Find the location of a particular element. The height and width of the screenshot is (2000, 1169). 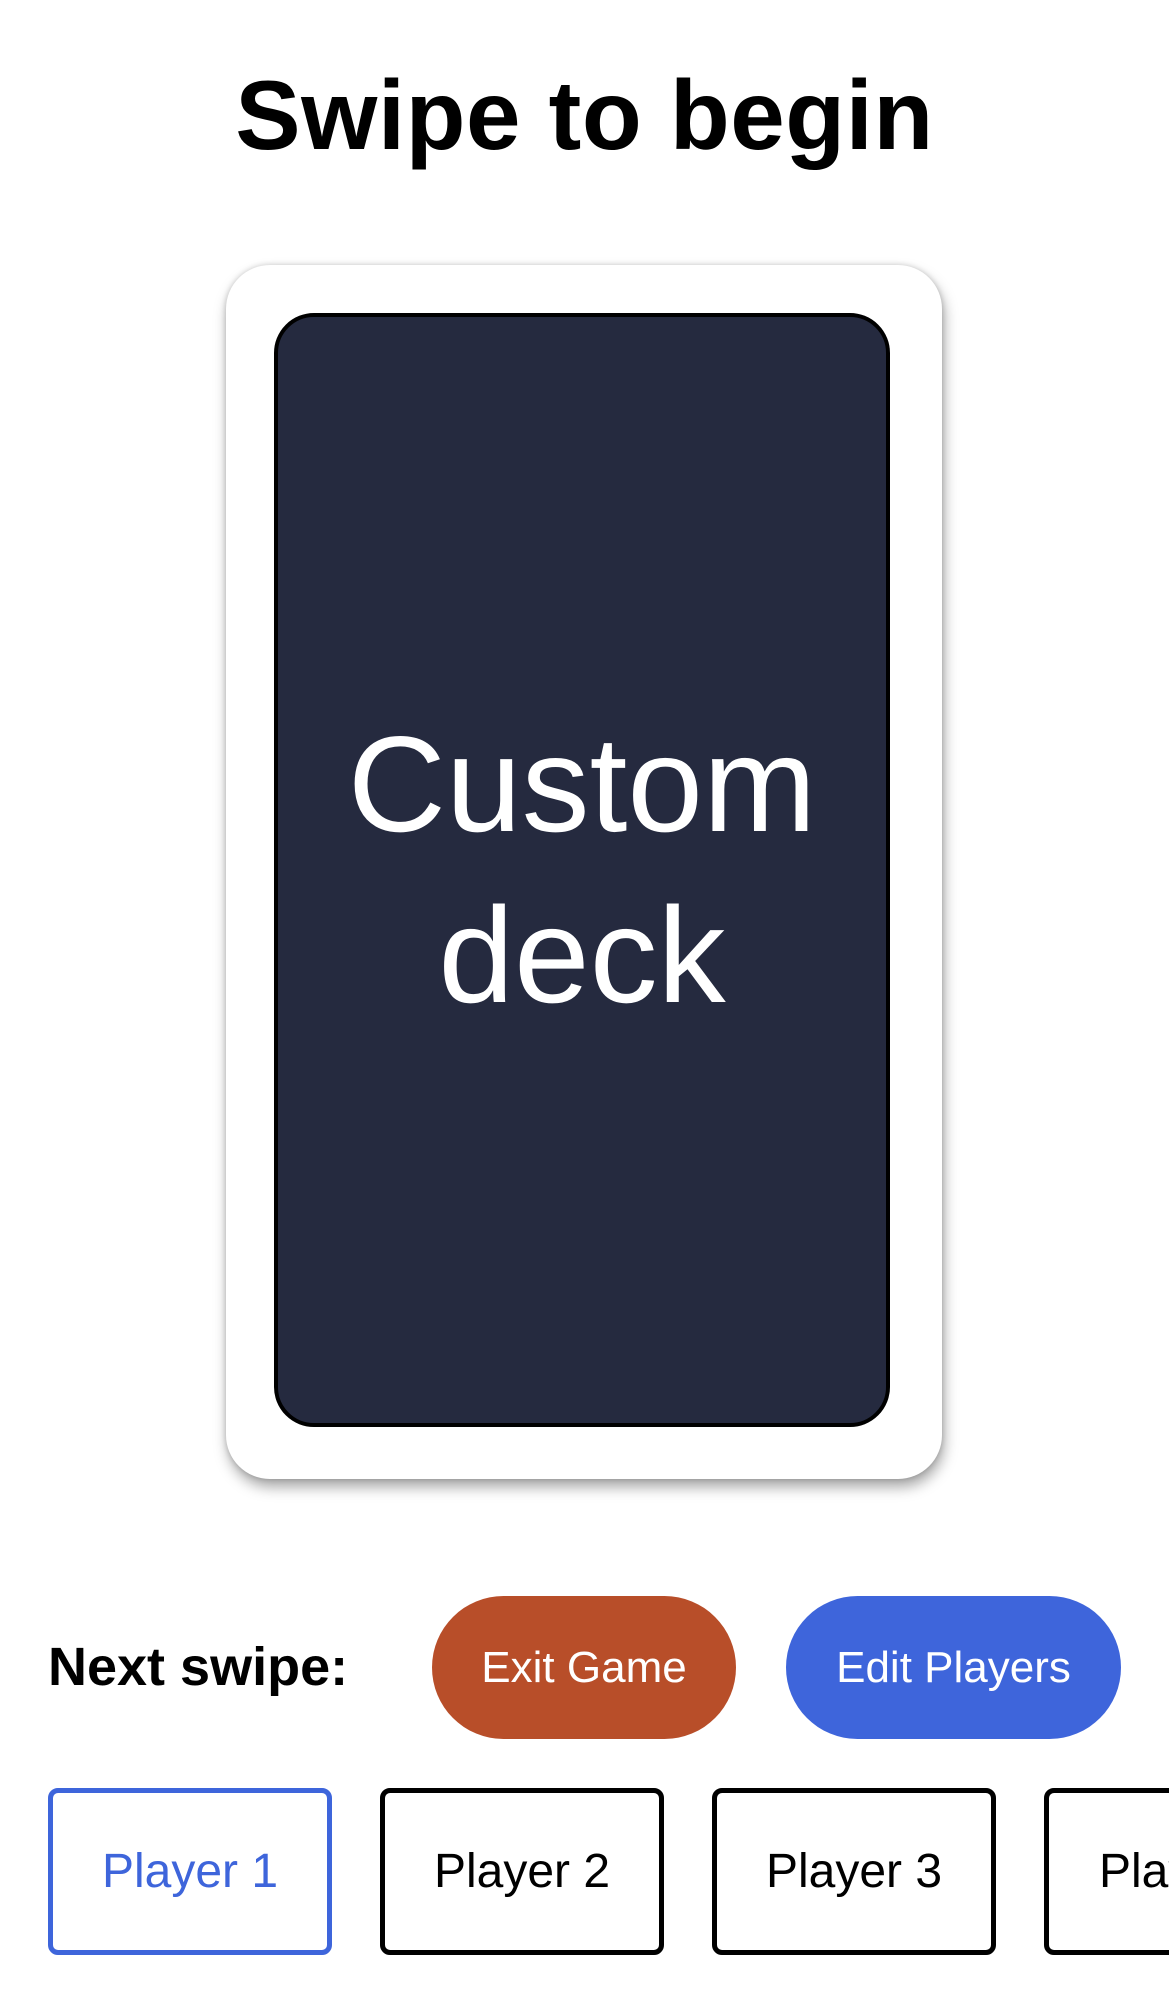

exit-game-button: Exit Game is located at coordinates (584, 1667).